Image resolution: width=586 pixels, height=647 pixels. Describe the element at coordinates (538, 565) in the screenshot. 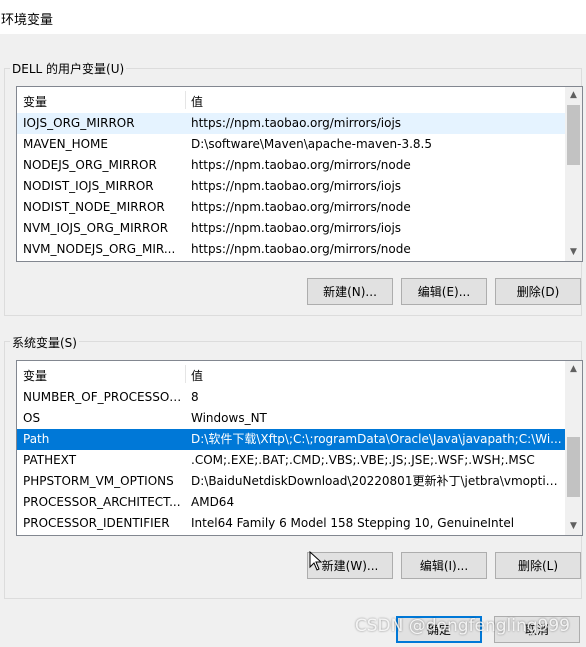

I see `system-delete-button: 删除(L)` at that location.